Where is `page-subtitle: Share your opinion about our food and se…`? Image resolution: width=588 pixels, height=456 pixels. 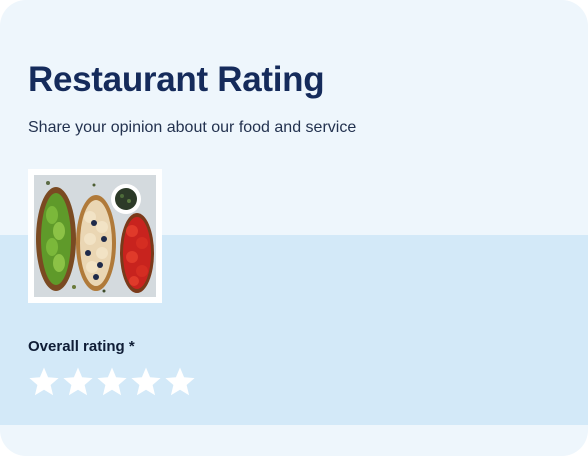
page-subtitle: Share your opinion about our food and se… is located at coordinates (192, 127).